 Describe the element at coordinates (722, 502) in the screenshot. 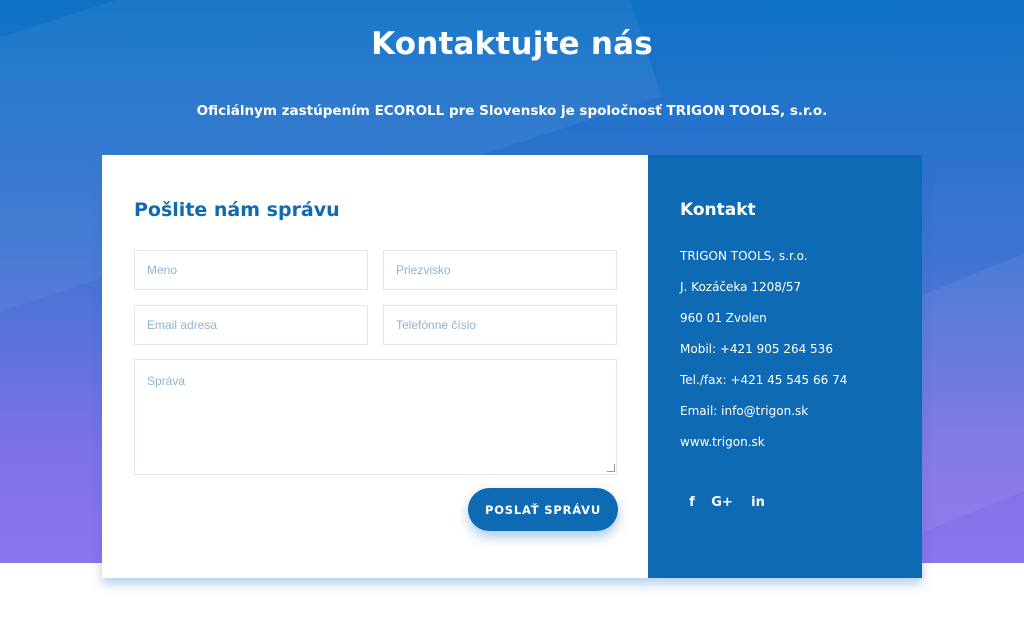

I see `google-plus-icon: G+` at that location.